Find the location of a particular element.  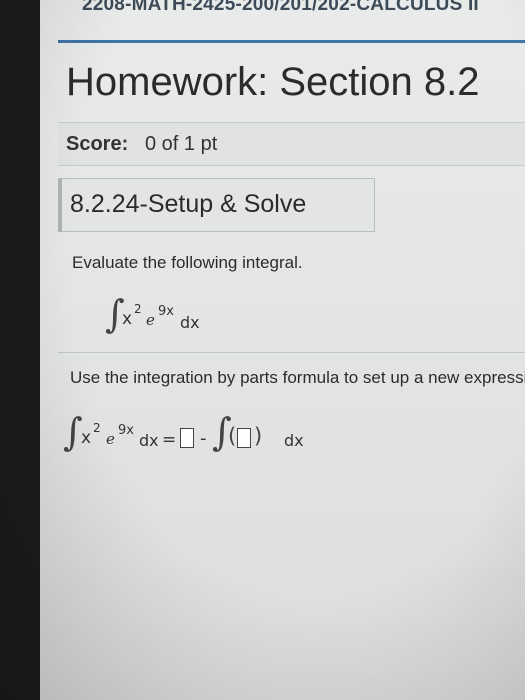

answer-box-vdu is located at coordinates (244, 438).